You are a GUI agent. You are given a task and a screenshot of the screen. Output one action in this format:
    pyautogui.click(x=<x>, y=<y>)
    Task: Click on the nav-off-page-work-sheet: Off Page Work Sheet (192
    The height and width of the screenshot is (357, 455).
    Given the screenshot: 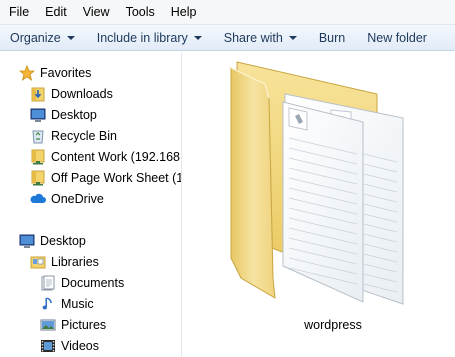 What is the action you would take?
    pyautogui.click(x=105, y=178)
    